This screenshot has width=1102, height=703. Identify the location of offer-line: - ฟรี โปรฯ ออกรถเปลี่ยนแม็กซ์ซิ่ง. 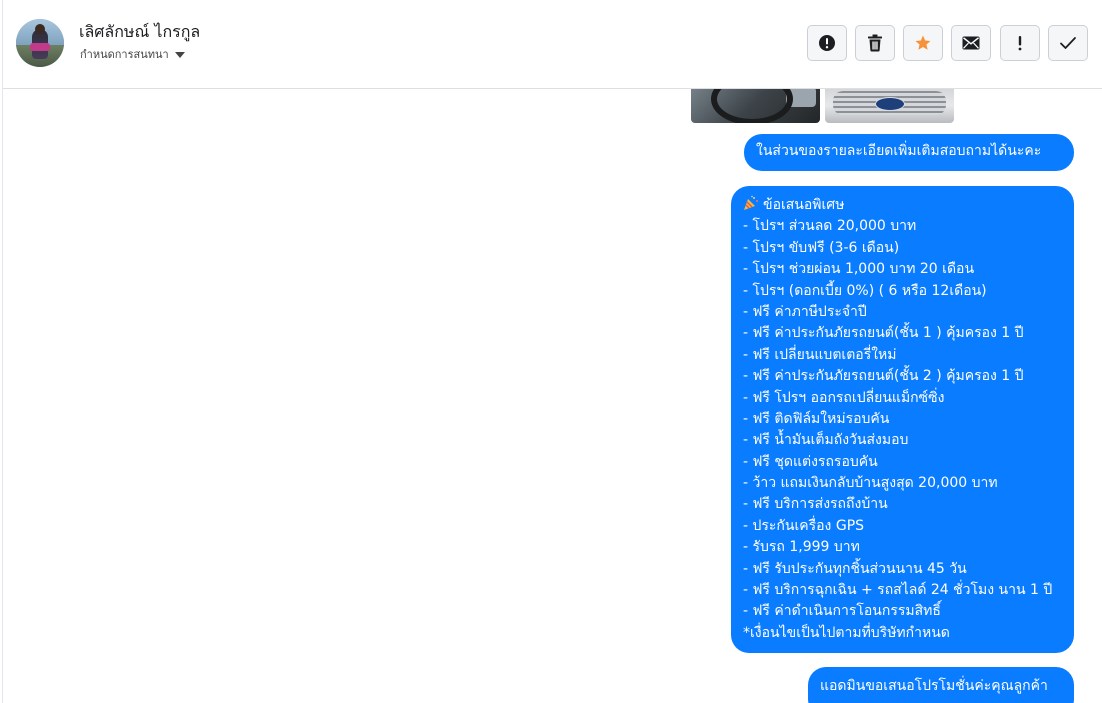
(844, 397).